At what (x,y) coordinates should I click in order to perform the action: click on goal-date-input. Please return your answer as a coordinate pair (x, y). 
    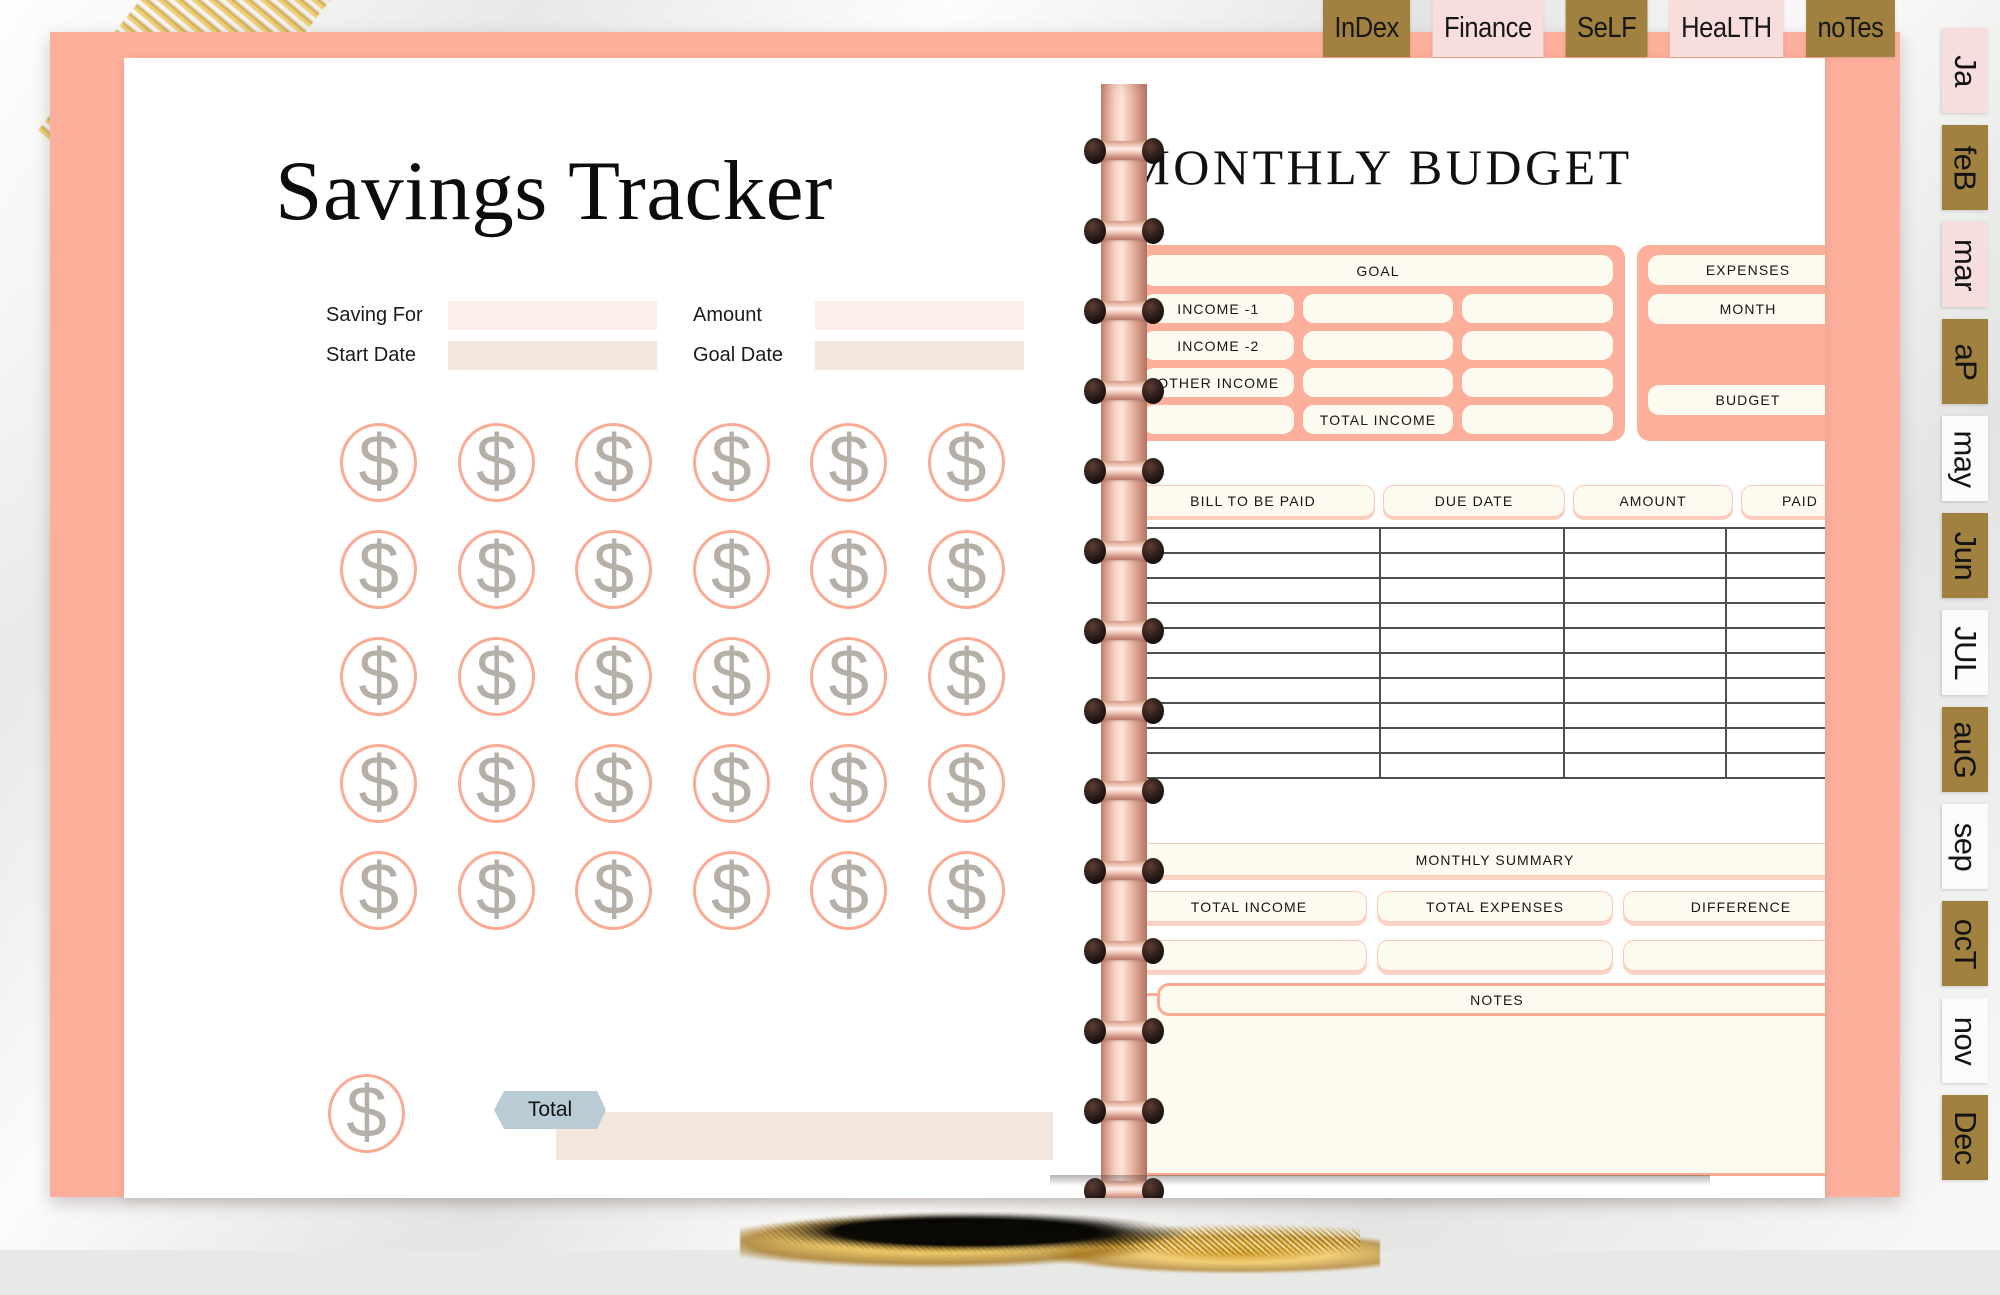
    Looking at the image, I should click on (919, 355).